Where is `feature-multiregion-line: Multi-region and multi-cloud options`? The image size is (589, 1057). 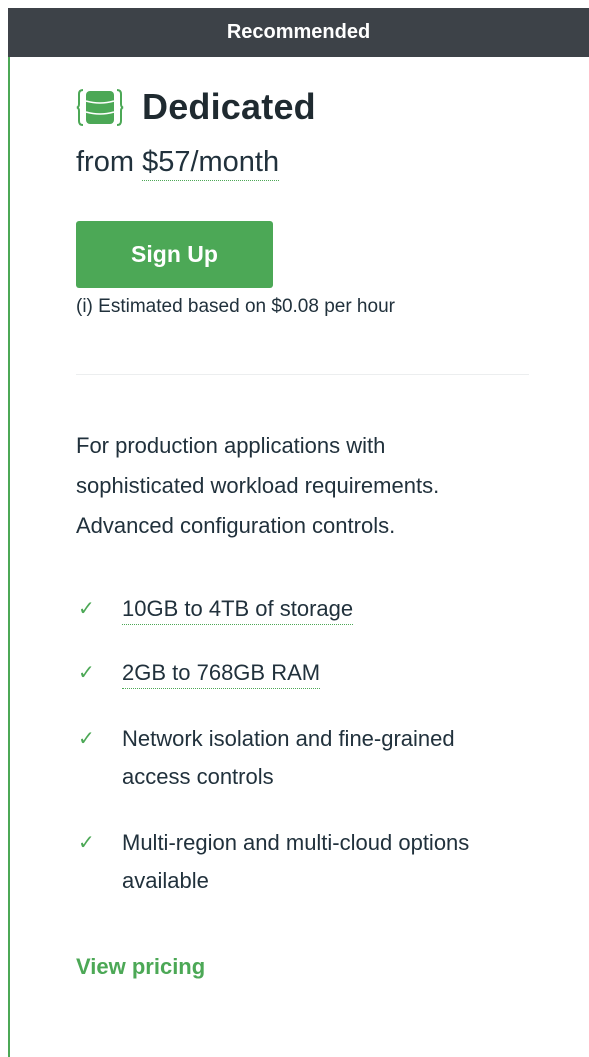
feature-multiregion-line: Multi-region and multi-cloud options is located at coordinates (296, 842).